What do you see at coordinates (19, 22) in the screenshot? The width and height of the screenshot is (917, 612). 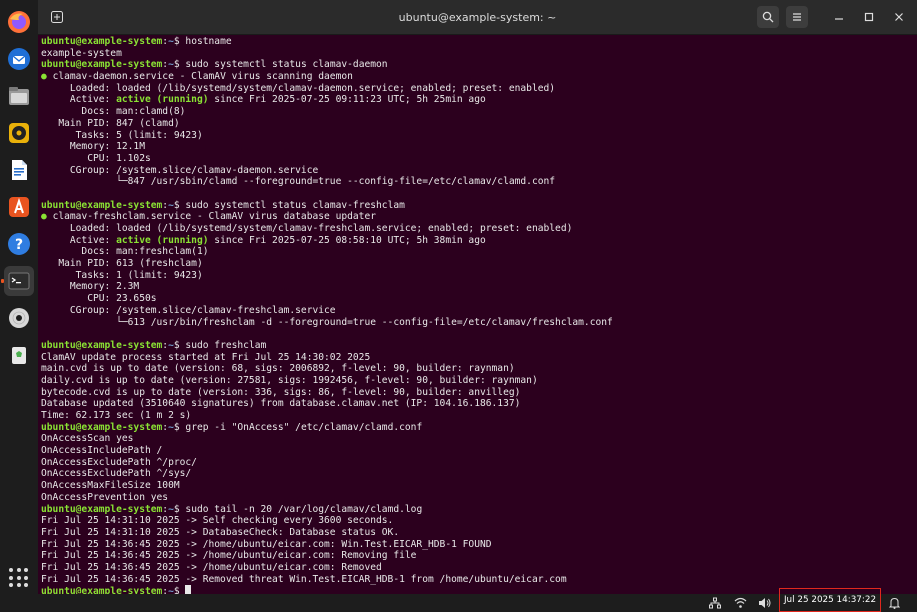 I see `firefox-icon` at bounding box center [19, 22].